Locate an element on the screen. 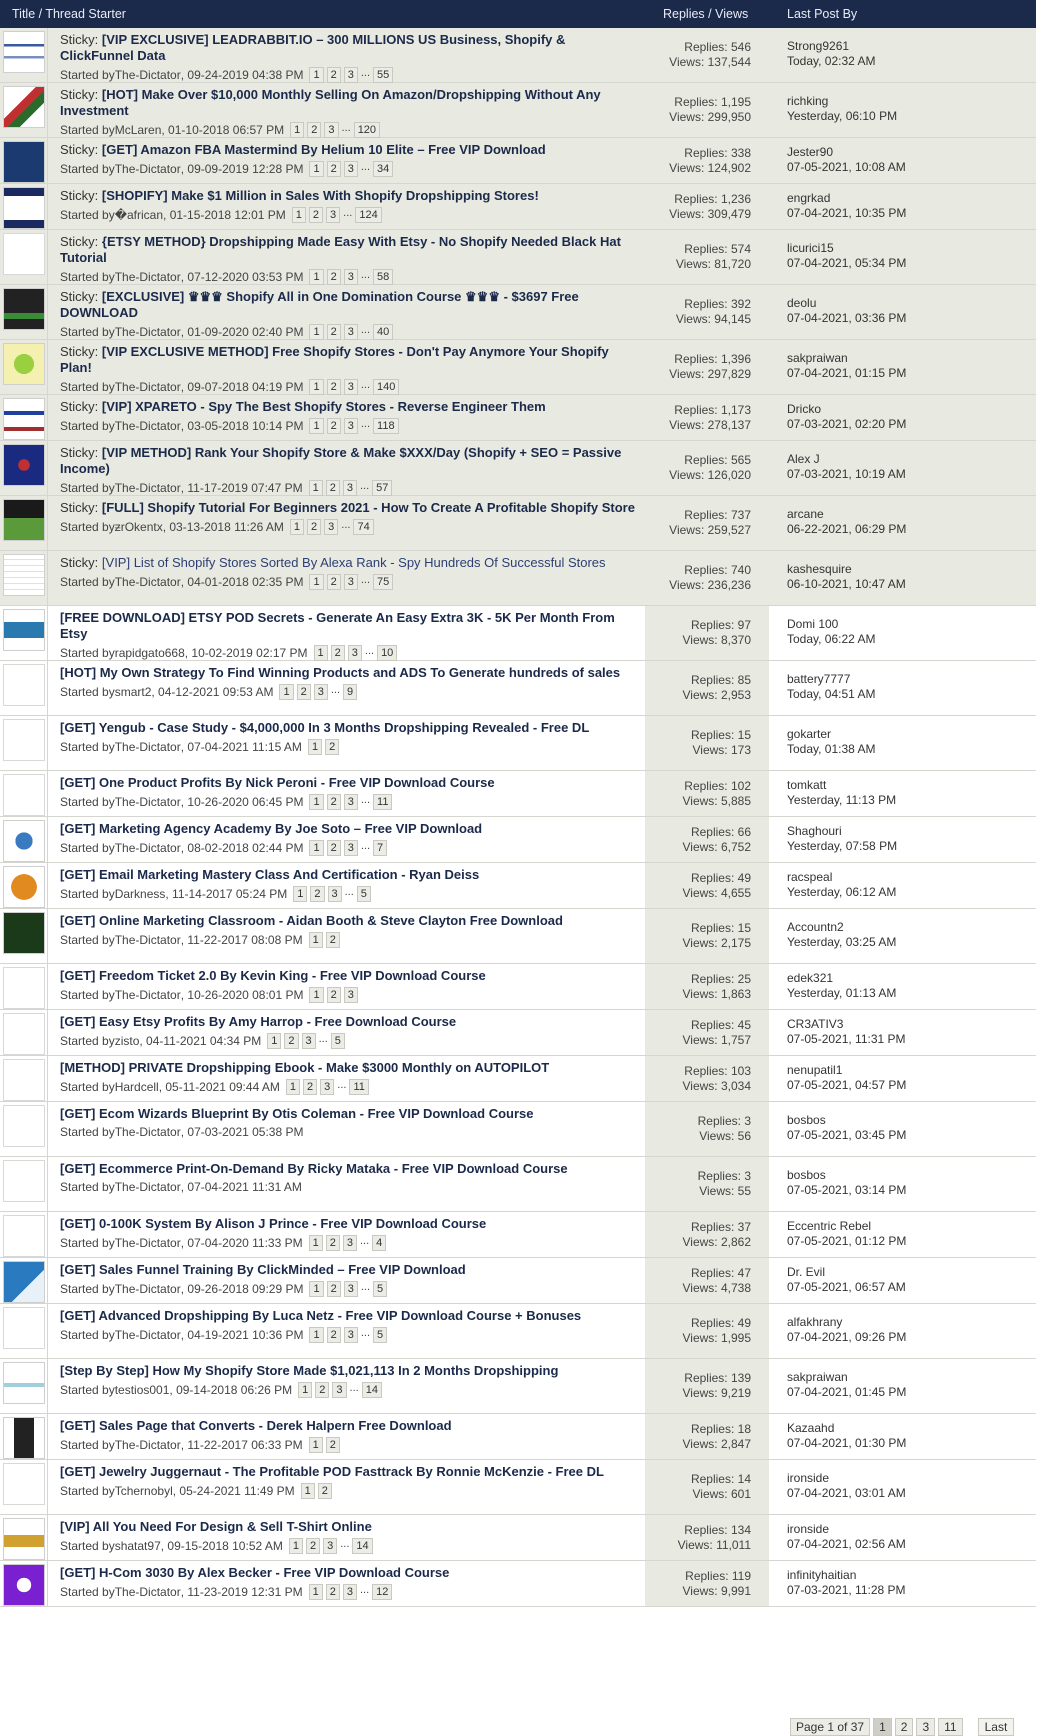 The image size is (1041, 1736). thread-page-link: 12 is located at coordinates (382, 1592).